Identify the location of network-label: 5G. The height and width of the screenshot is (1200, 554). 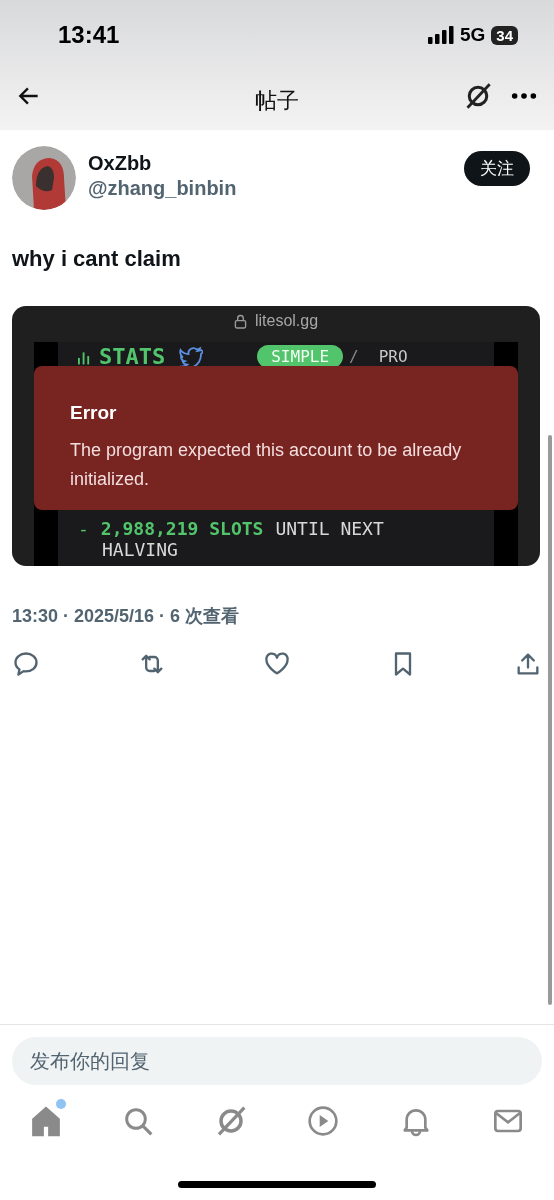
(472, 35).